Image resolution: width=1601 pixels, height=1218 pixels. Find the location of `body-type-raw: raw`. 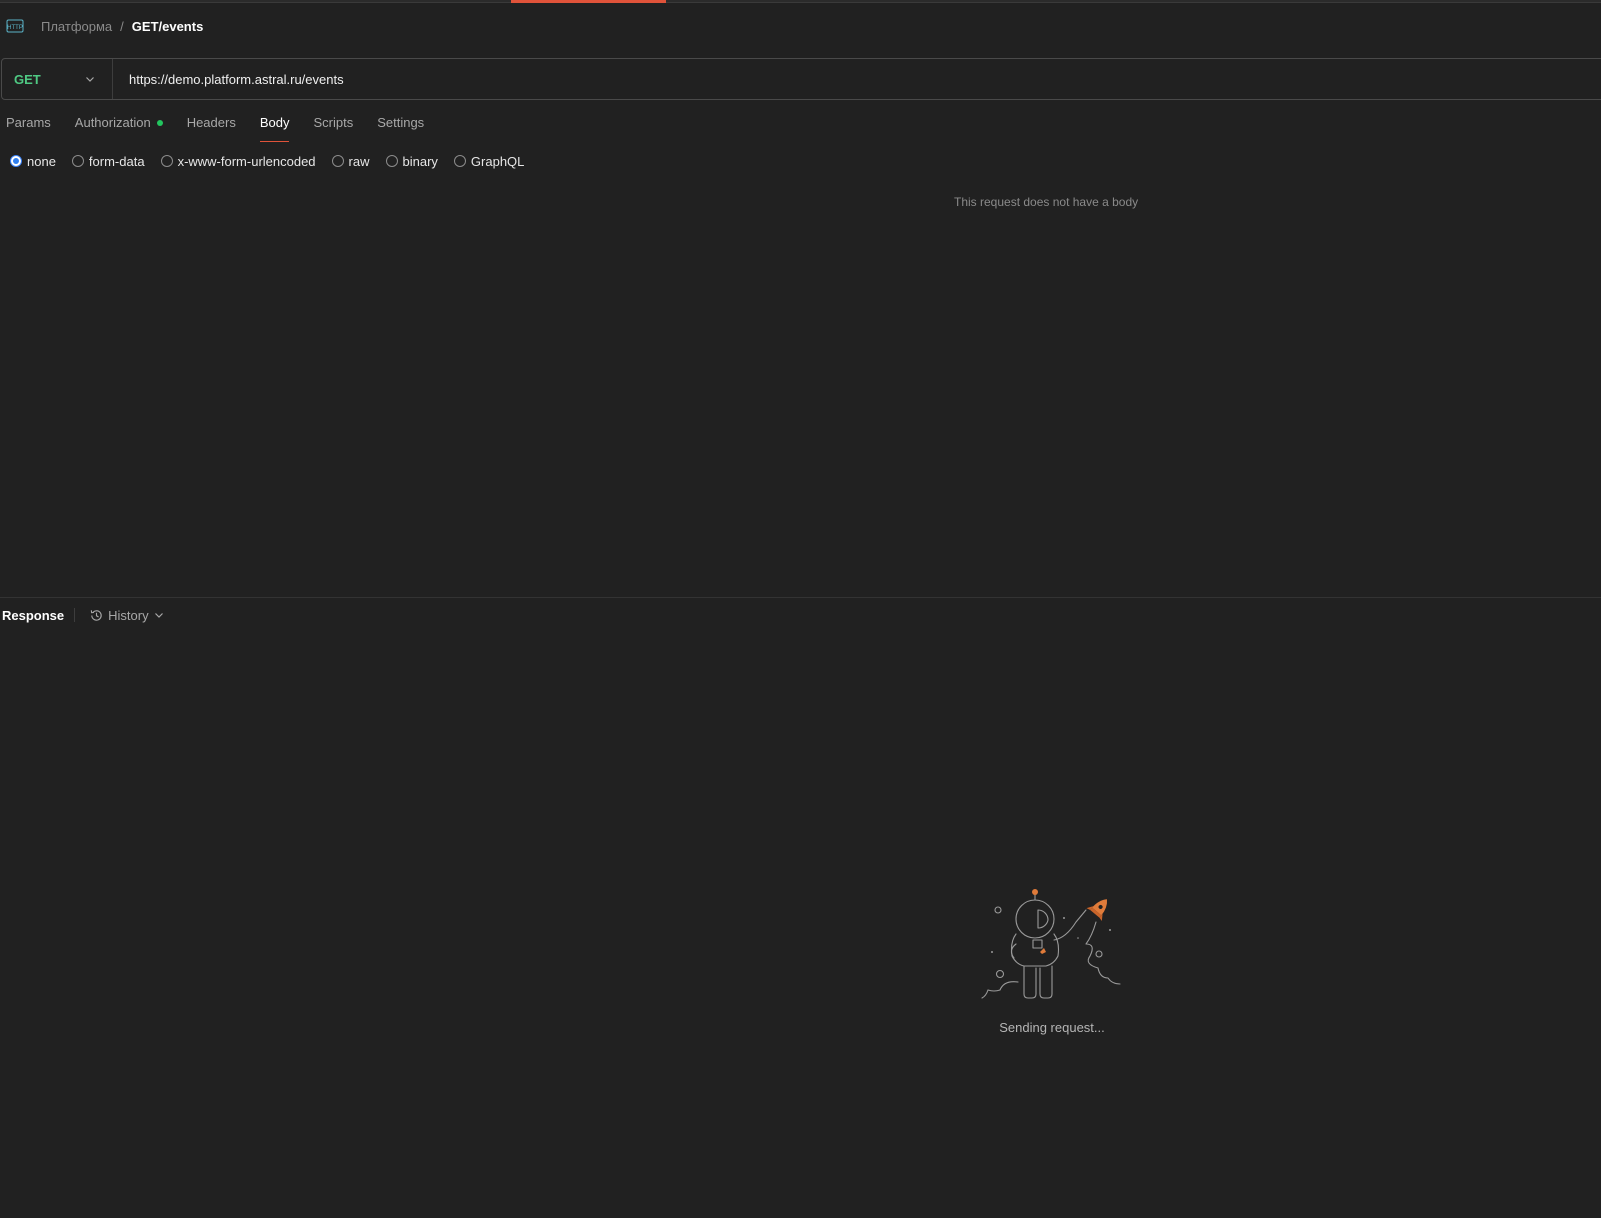

body-type-raw: raw is located at coordinates (350, 161).